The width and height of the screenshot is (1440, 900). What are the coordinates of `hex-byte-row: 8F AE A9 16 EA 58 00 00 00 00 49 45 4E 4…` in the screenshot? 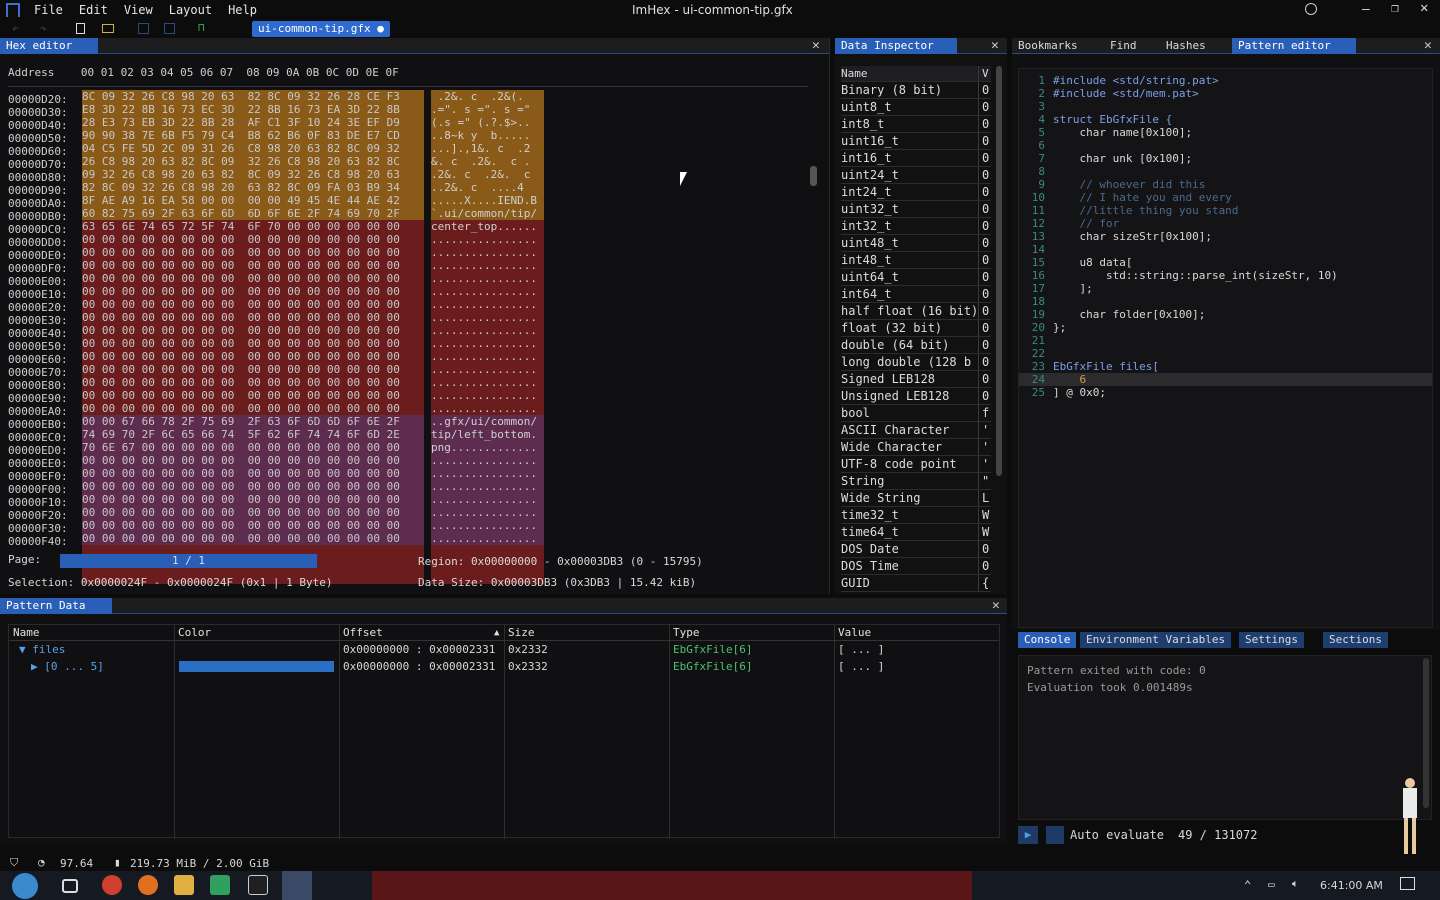 It's located at (253, 200).